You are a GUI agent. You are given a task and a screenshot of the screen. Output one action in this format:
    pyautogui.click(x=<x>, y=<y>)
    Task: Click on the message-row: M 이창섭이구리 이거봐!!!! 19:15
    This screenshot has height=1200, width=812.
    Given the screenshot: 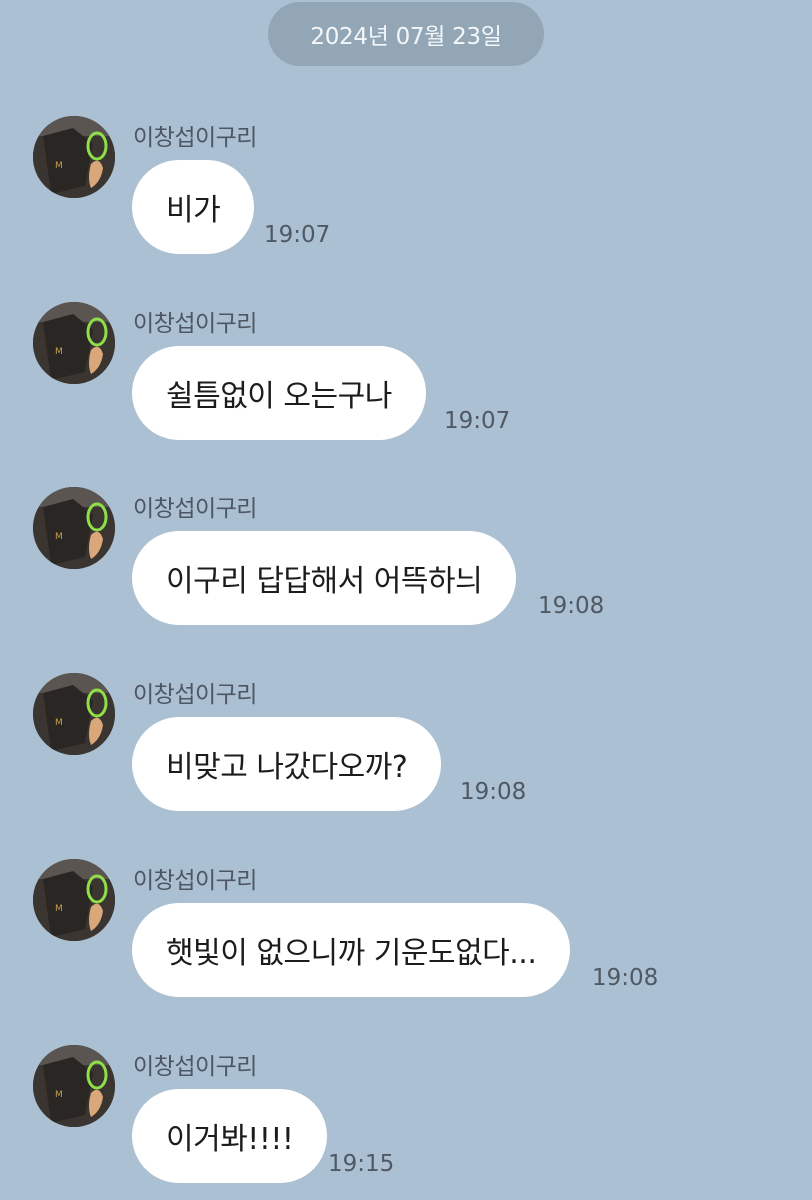 What is the action you would take?
    pyautogui.click(x=406, y=1120)
    